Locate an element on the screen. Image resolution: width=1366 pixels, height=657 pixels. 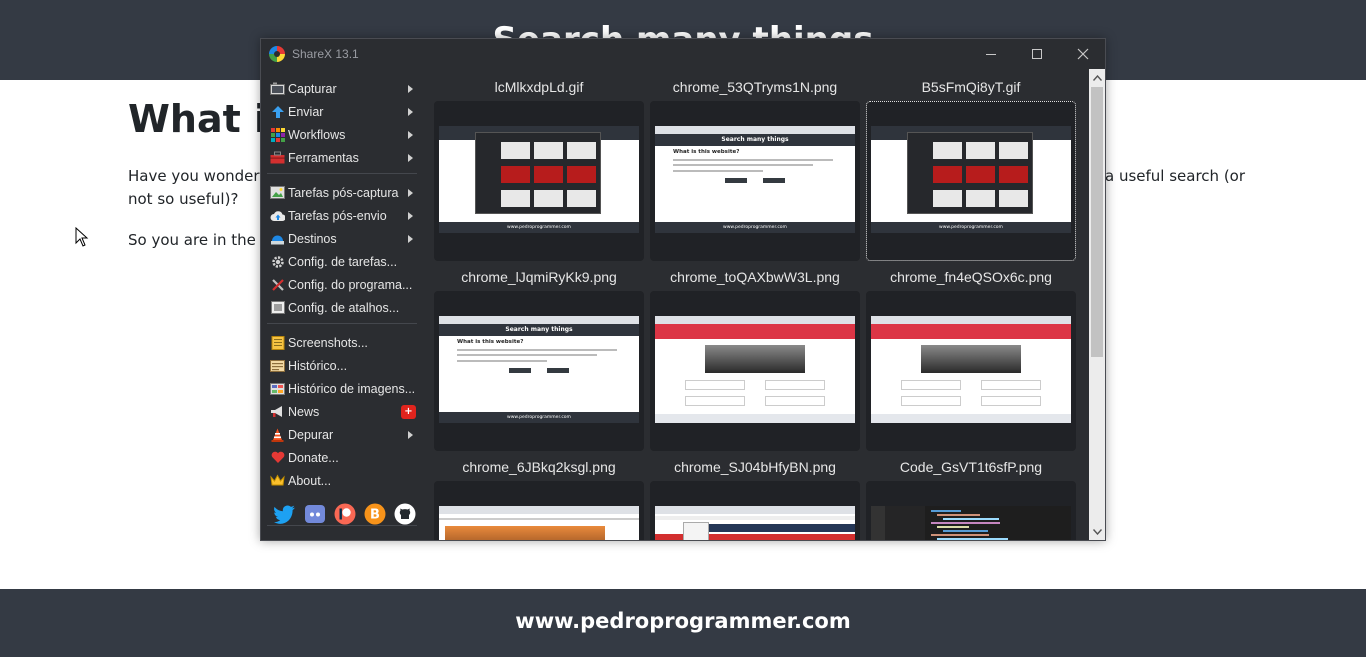
menu-item-workflows: Workflows is located at coordinates (342, 134).